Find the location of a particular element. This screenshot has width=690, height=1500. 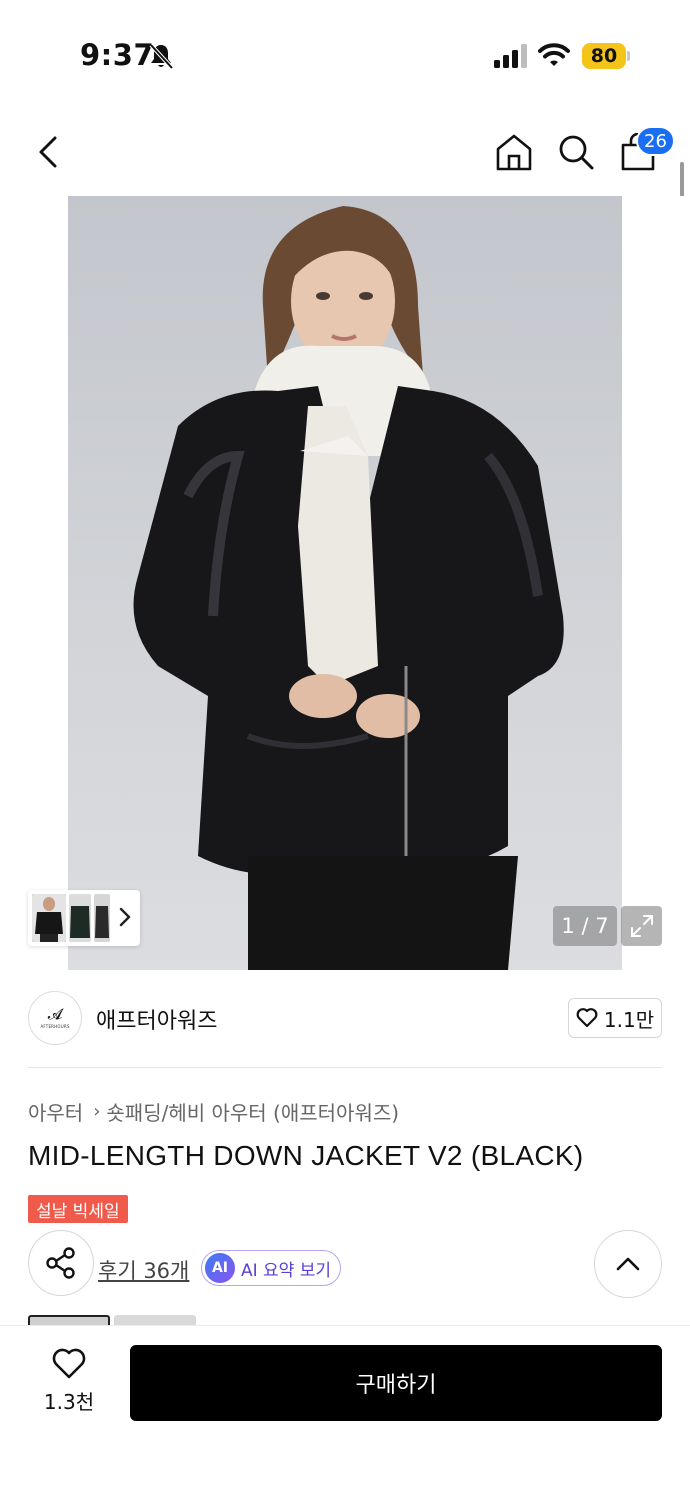

chevron-up-icon is located at coordinates (628, 1264).